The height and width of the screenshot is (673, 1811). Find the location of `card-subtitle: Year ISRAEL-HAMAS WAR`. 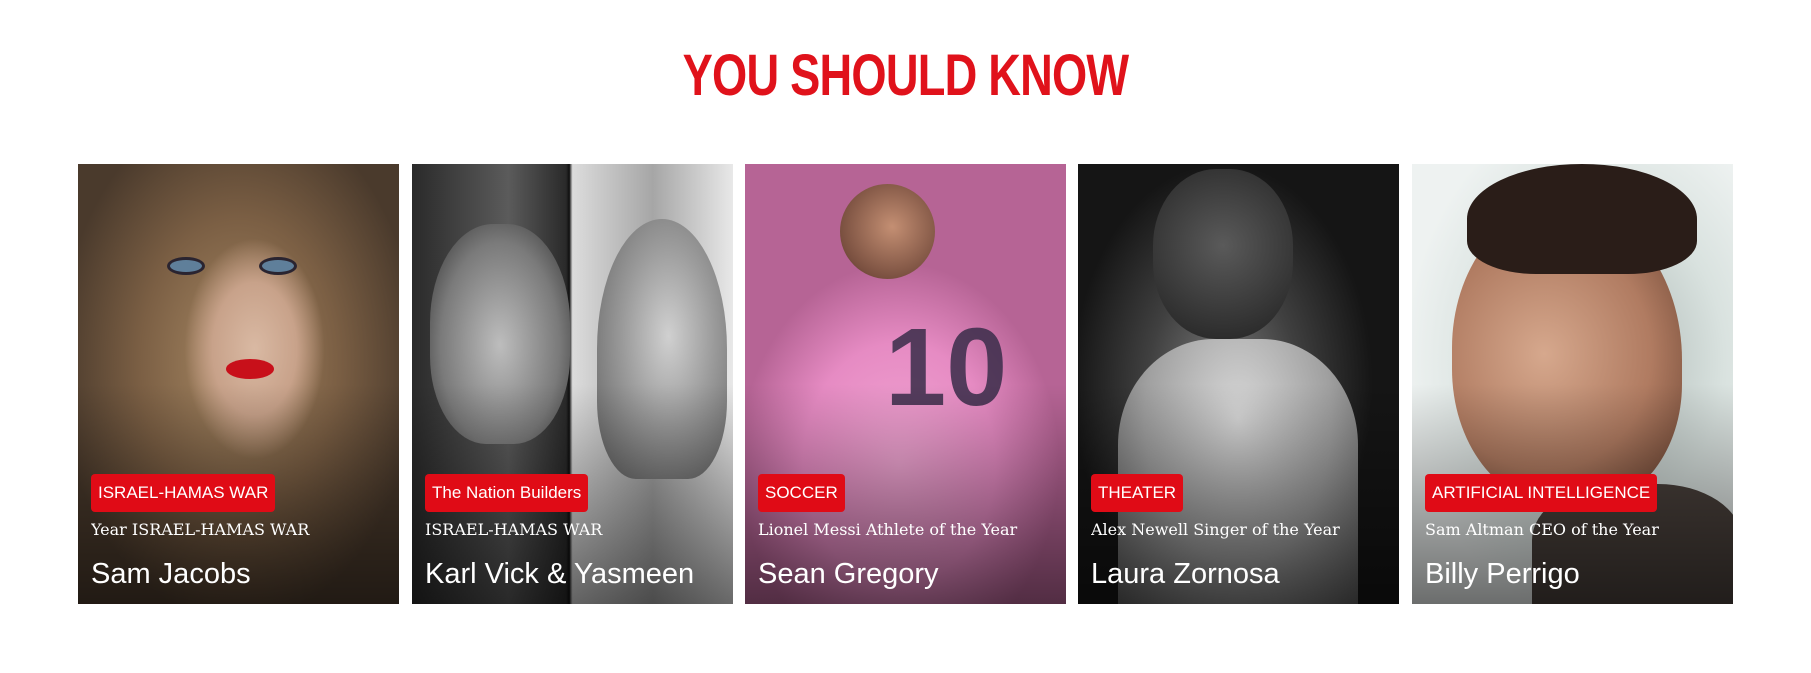

card-subtitle: Year ISRAEL-HAMAS WAR is located at coordinates (200, 529).